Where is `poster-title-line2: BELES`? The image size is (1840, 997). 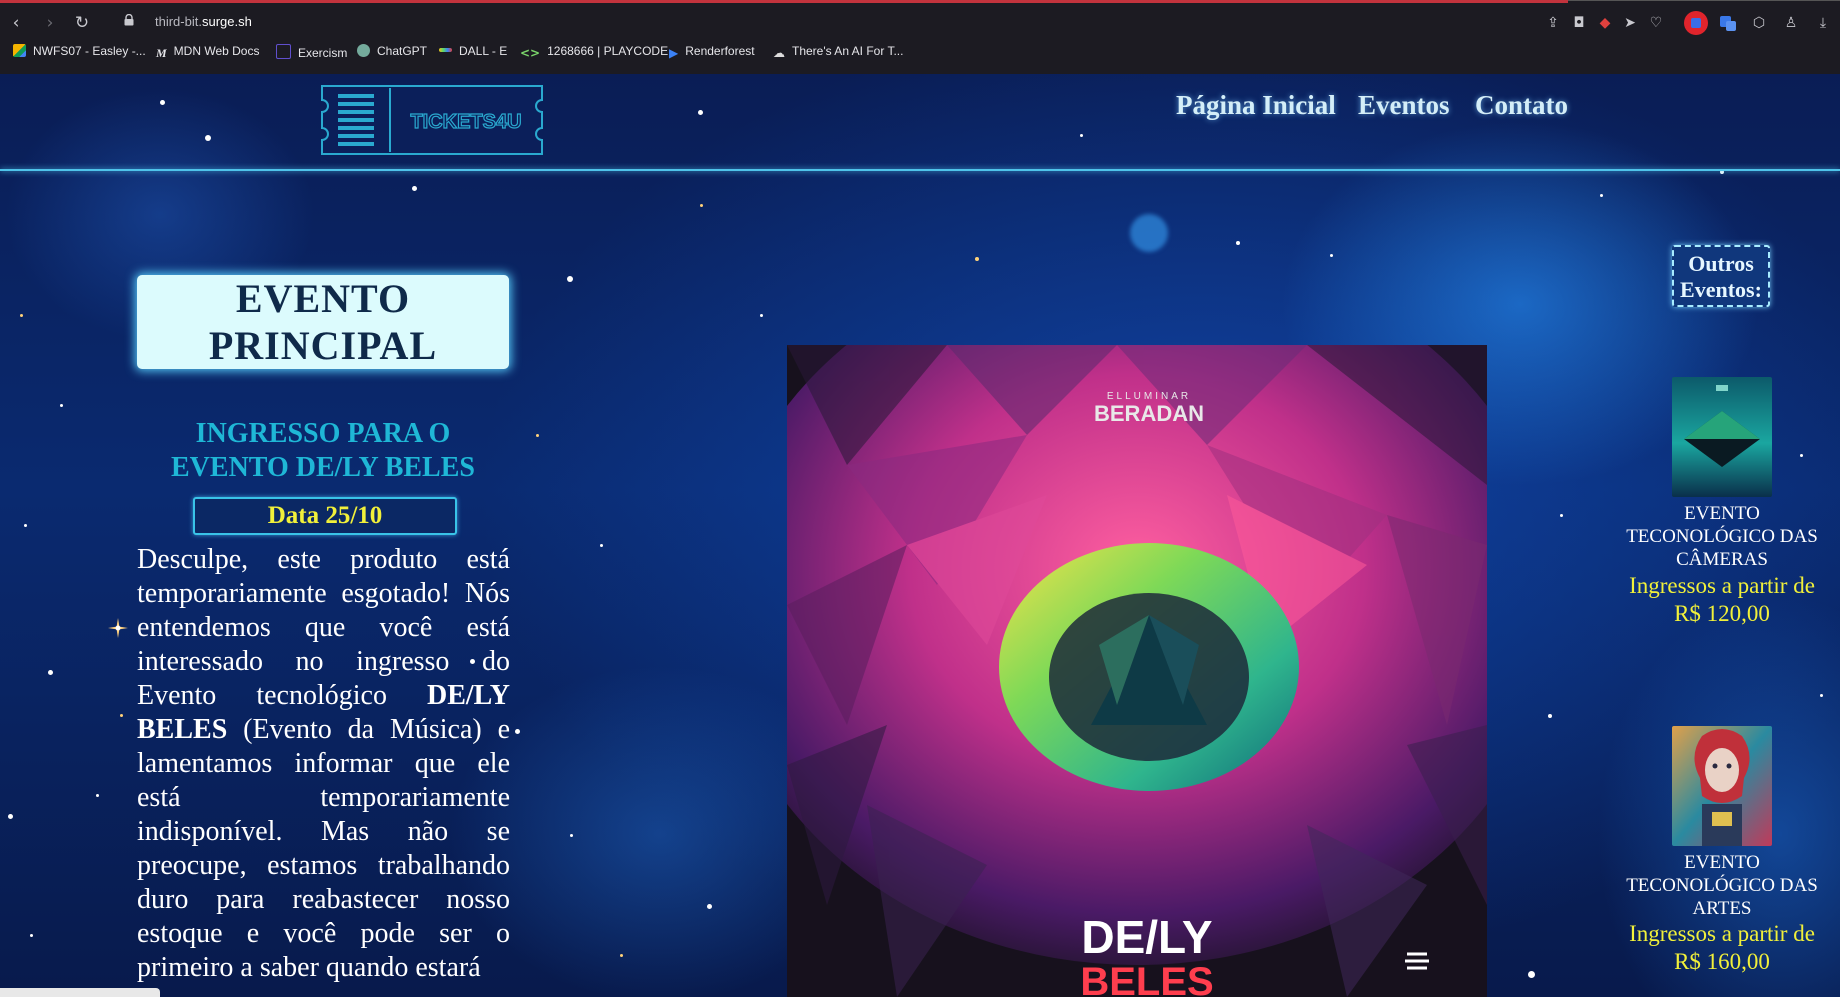
poster-title-line2: BELES is located at coordinates (1146, 978).